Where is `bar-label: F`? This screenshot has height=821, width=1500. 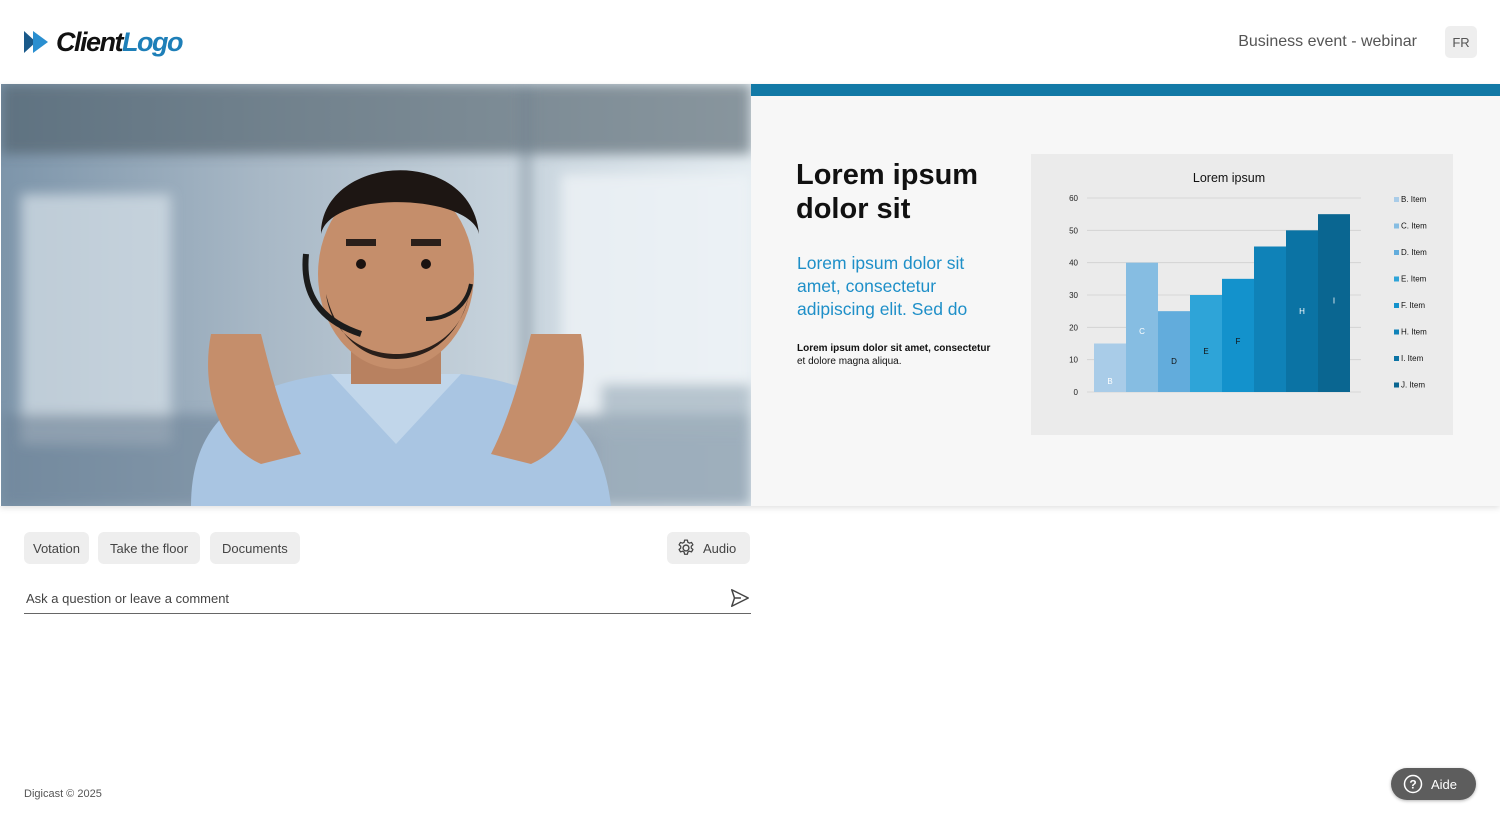 bar-label: F is located at coordinates (1238, 341).